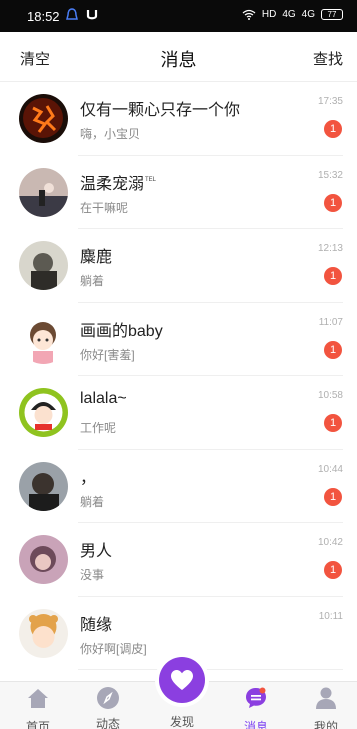 This screenshot has width=357, height=729. What do you see at coordinates (269, 14) in the screenshot?
I see `network-label: HD` at bounding box center [269, 14].